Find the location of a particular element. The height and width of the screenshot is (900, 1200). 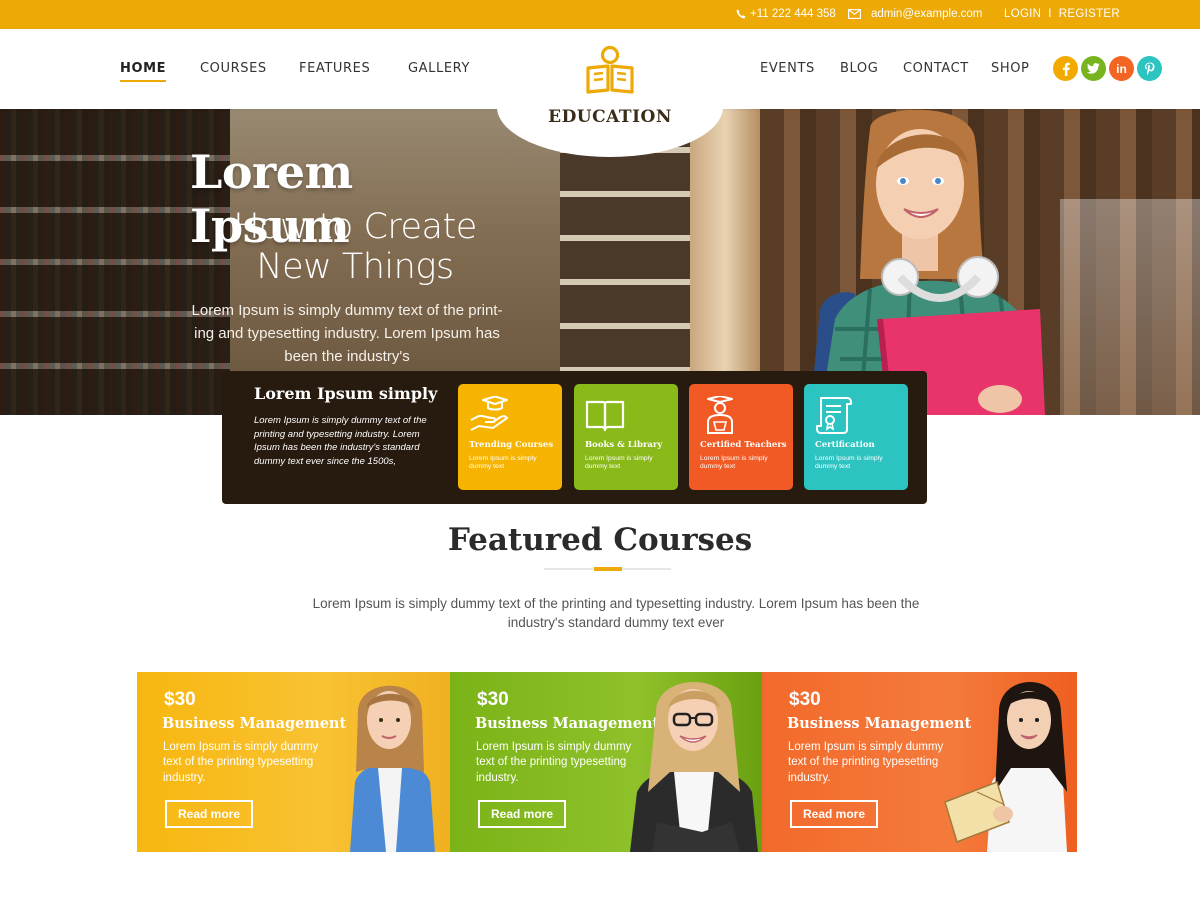

auth-separator: I is located at coordinates (1050, 14).